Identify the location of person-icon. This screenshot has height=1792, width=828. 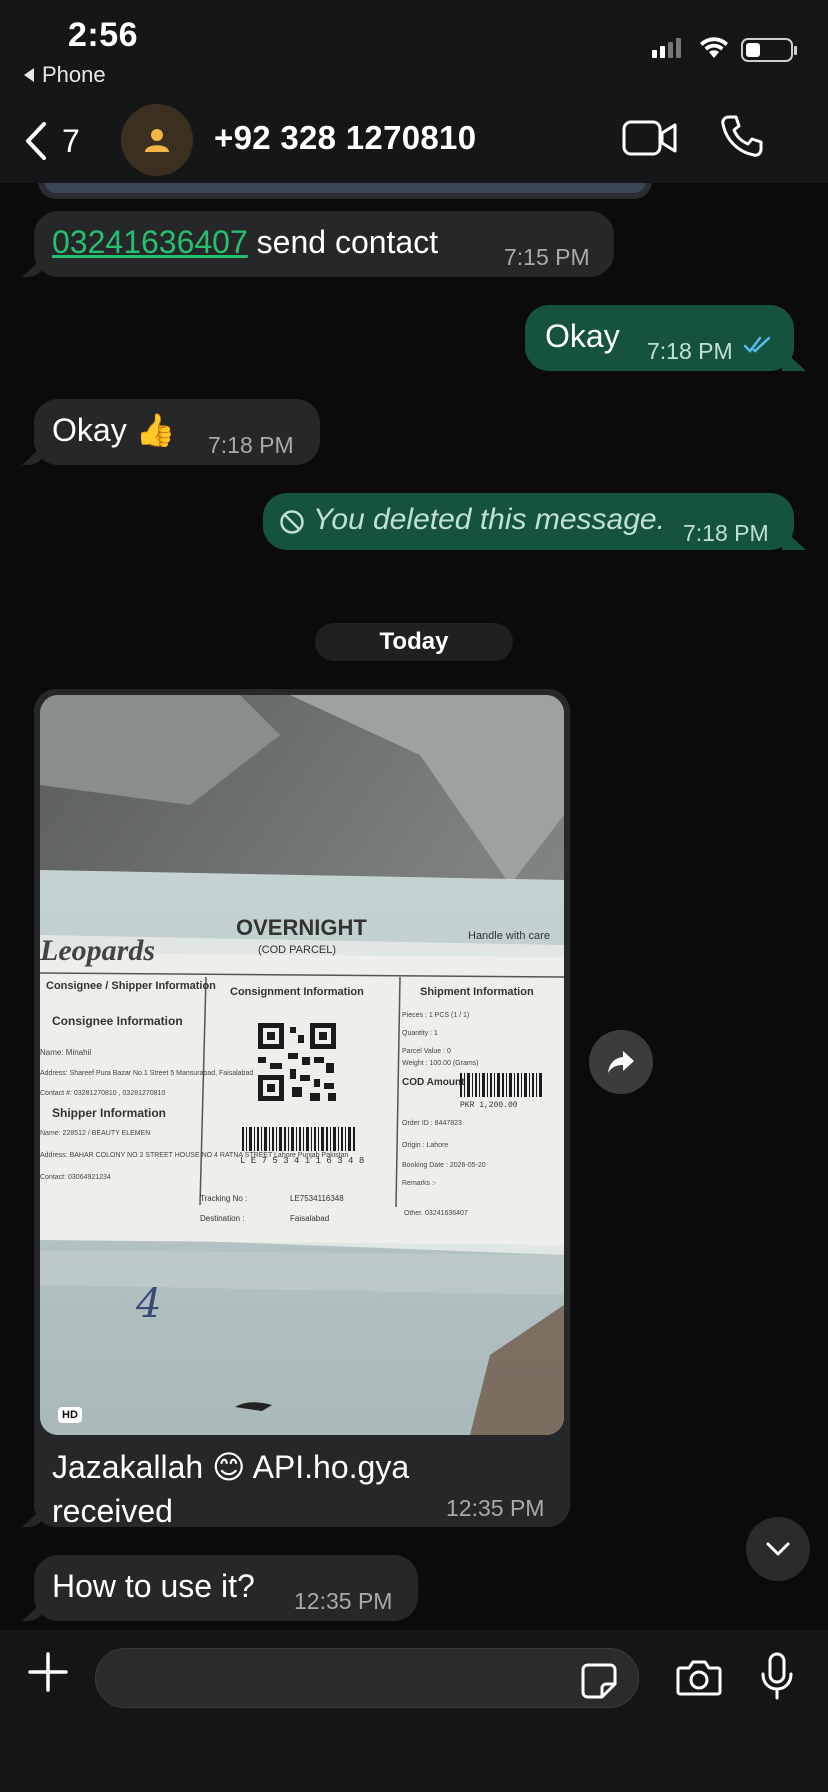
(157, 140).